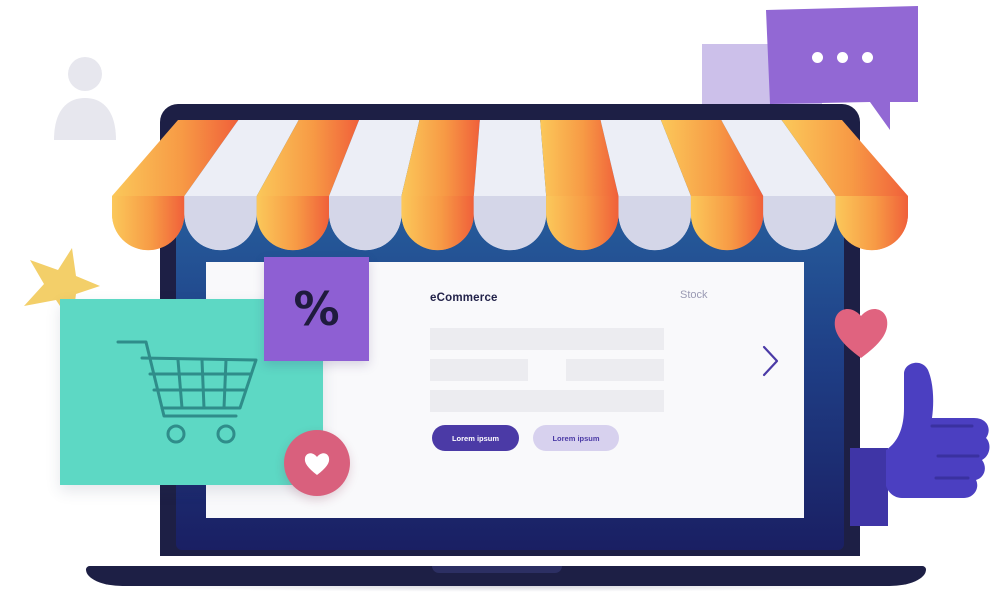  I want to click on thumbs-up-icon, so click(920, 444).